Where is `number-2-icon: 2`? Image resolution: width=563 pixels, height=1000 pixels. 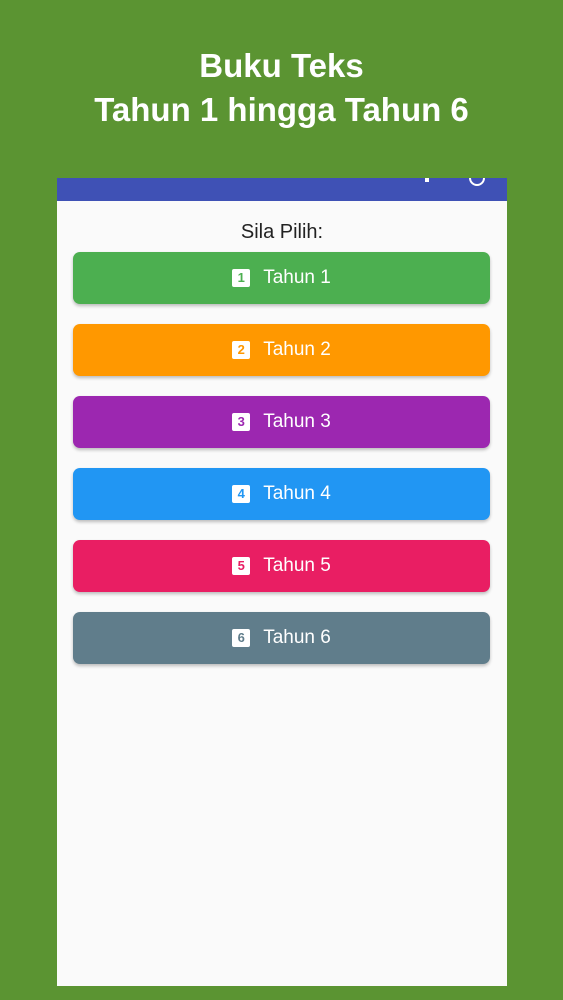 number-2-icon: 2 is located at coordinates (241, 350).